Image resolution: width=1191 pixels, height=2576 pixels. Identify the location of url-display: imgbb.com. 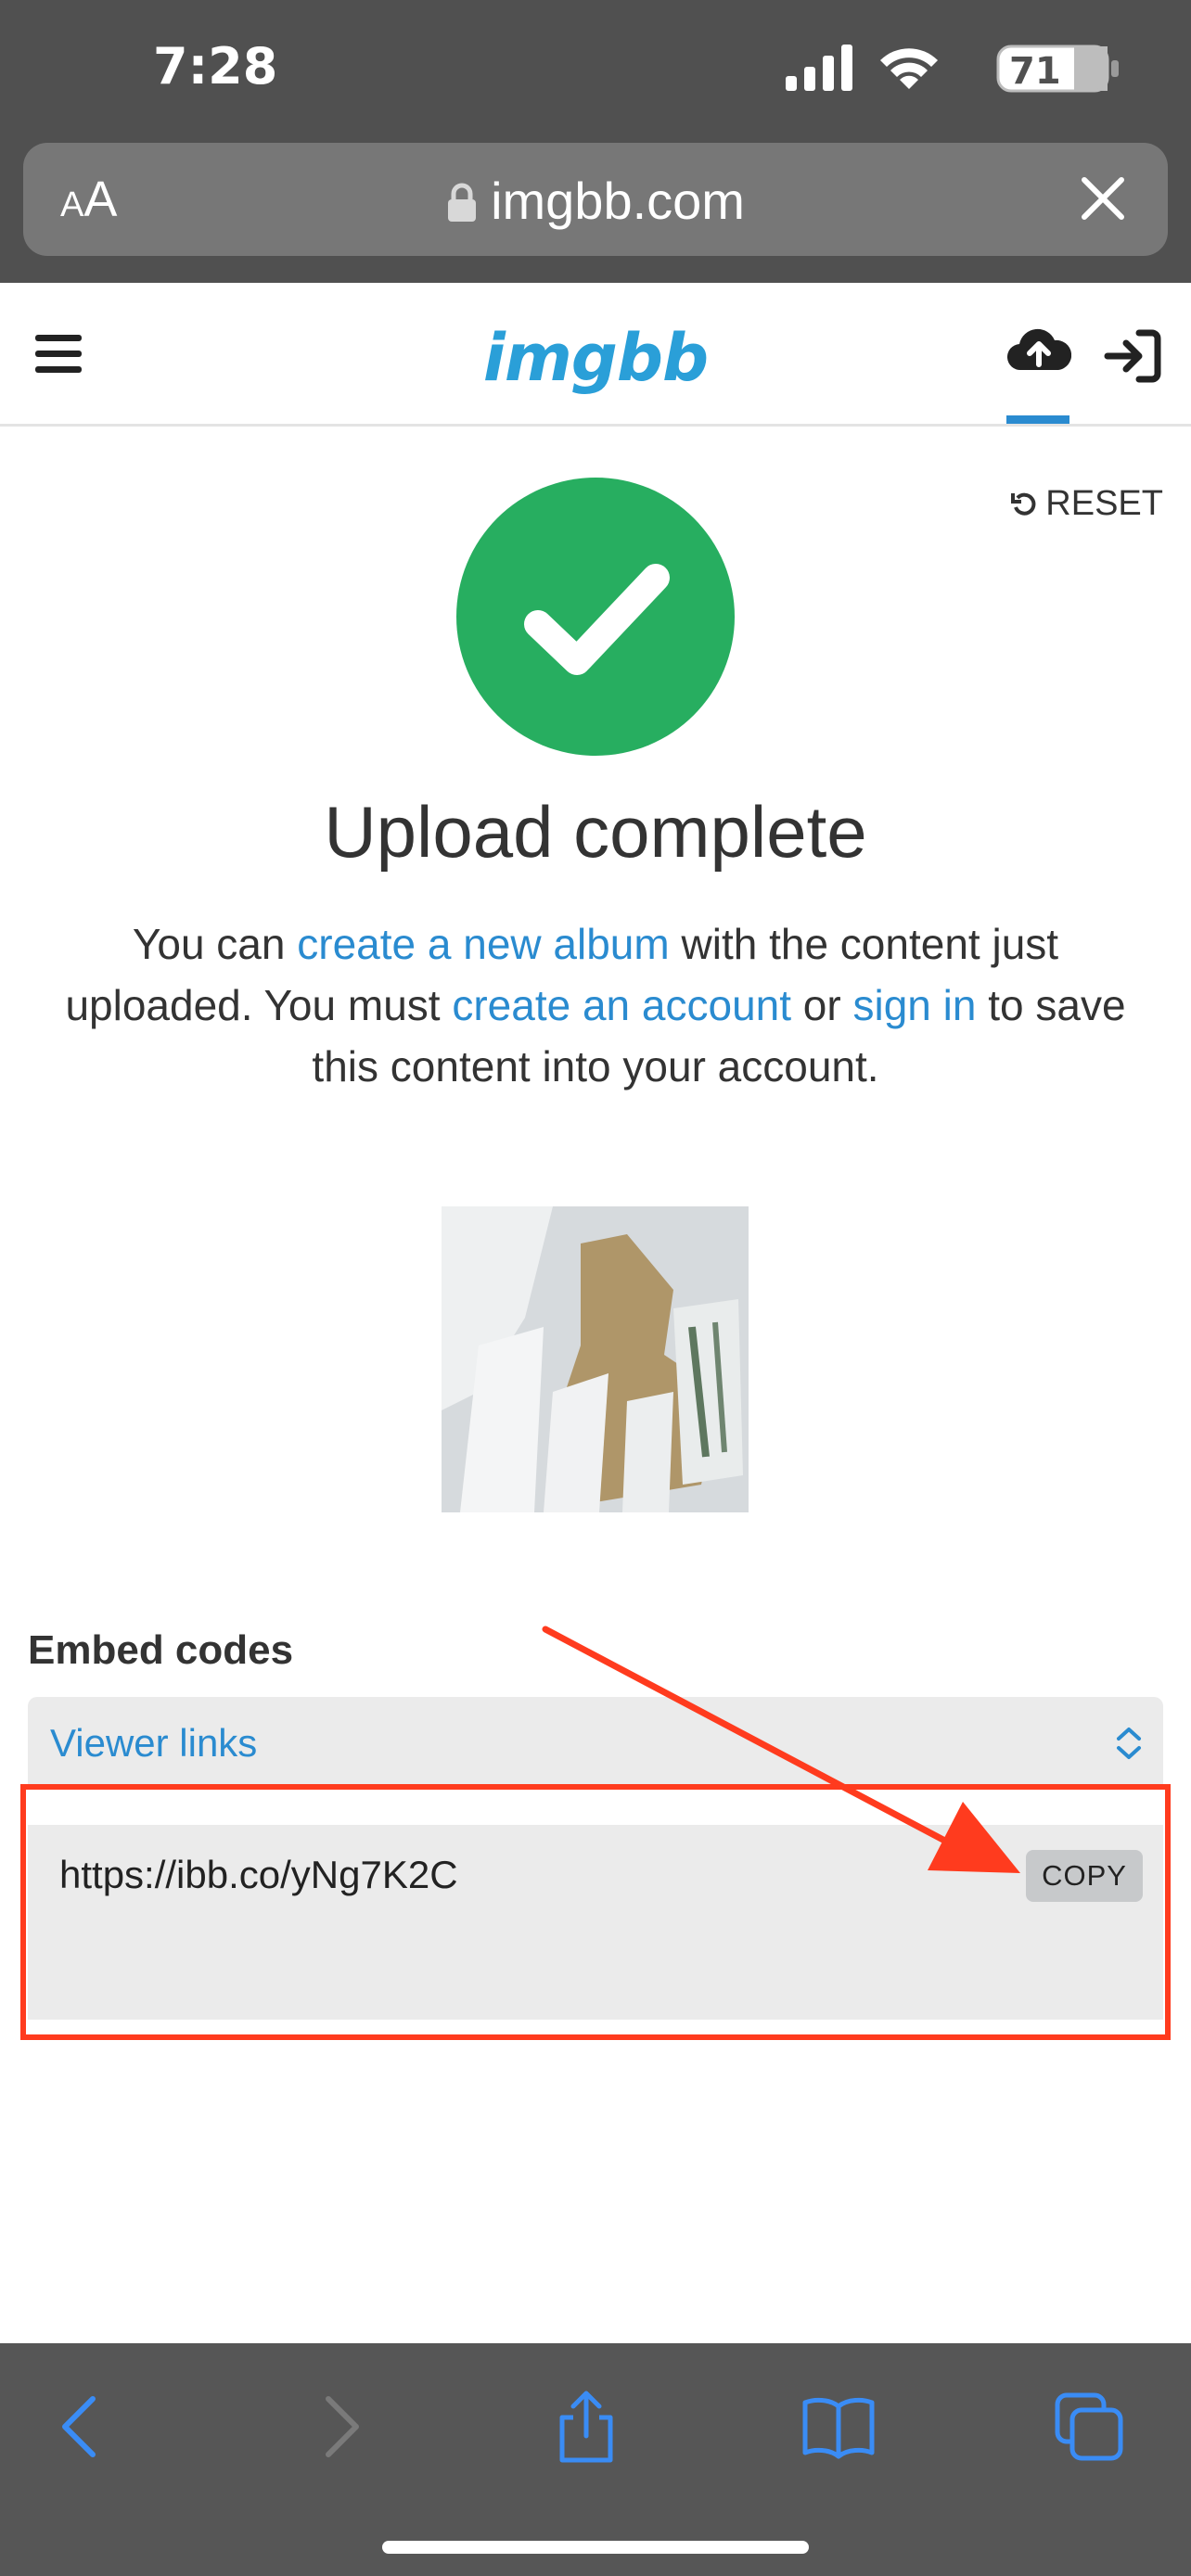
(595, 201).